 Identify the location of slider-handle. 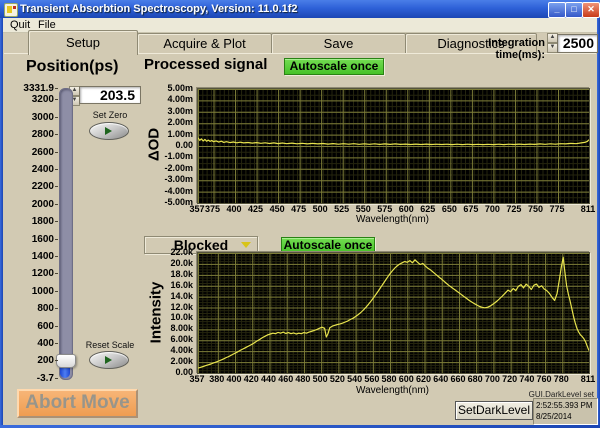
(66, 360).